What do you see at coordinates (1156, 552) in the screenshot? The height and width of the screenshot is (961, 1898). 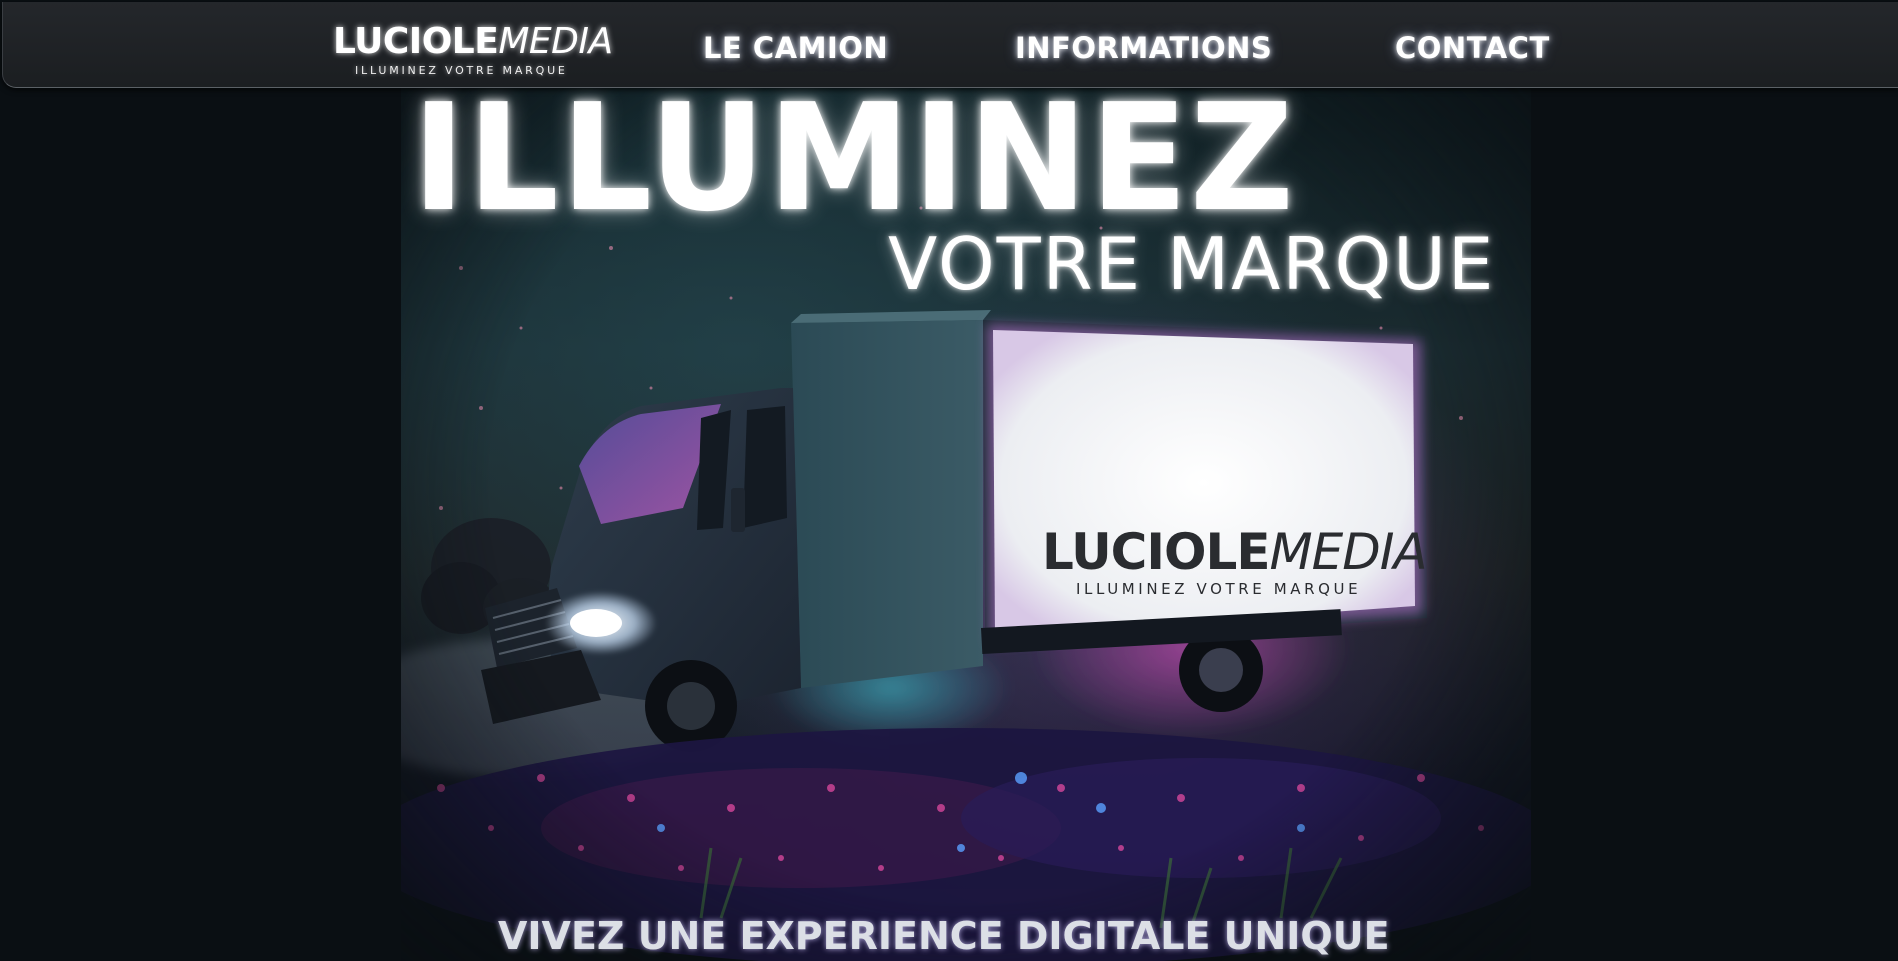 I see `truck-screen-name-bold: LUCIOLE` at bounding box center [1156, 552].